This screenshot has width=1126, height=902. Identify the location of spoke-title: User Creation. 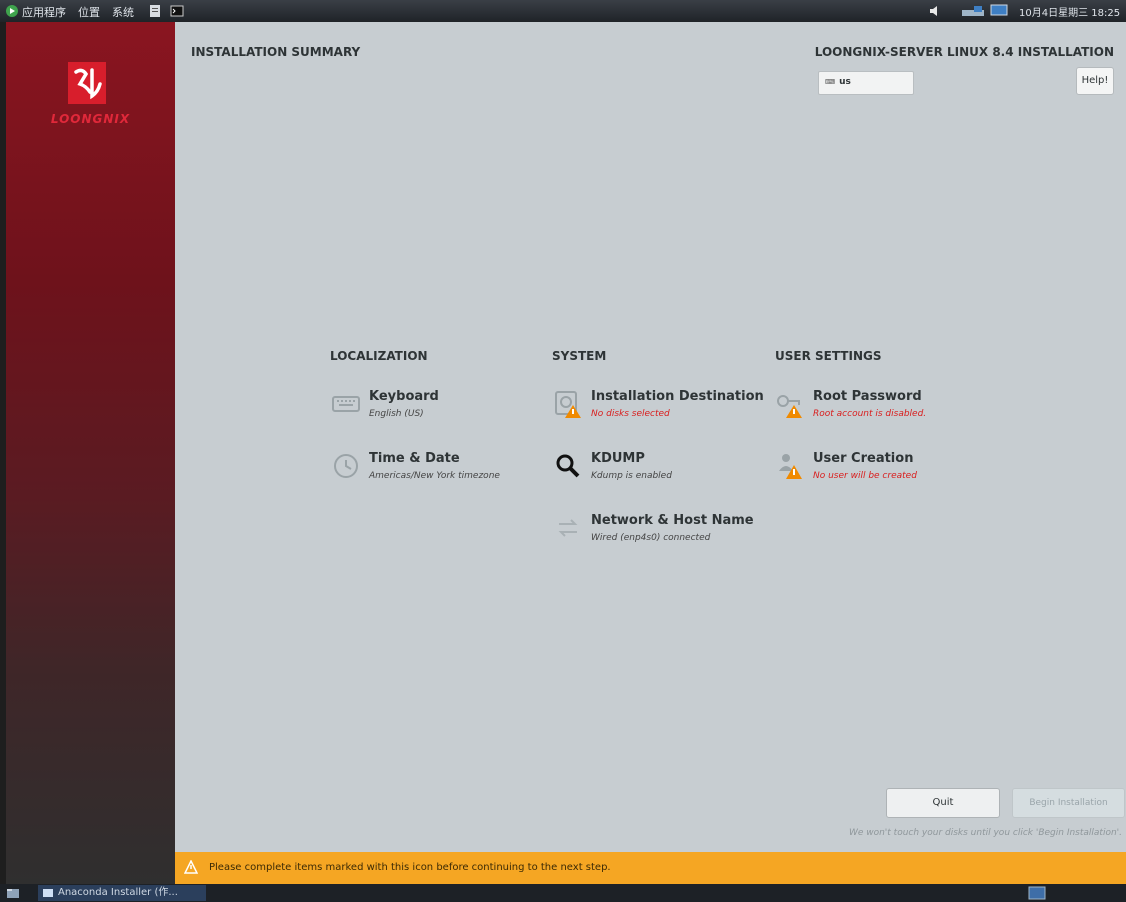
(863, 458).